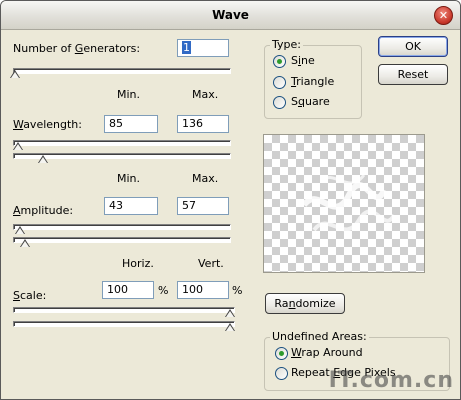 The width and height of the screenshot is (461, 400). I want to click on type-group: Type: Sine Triangle Square, so click(313, 78).